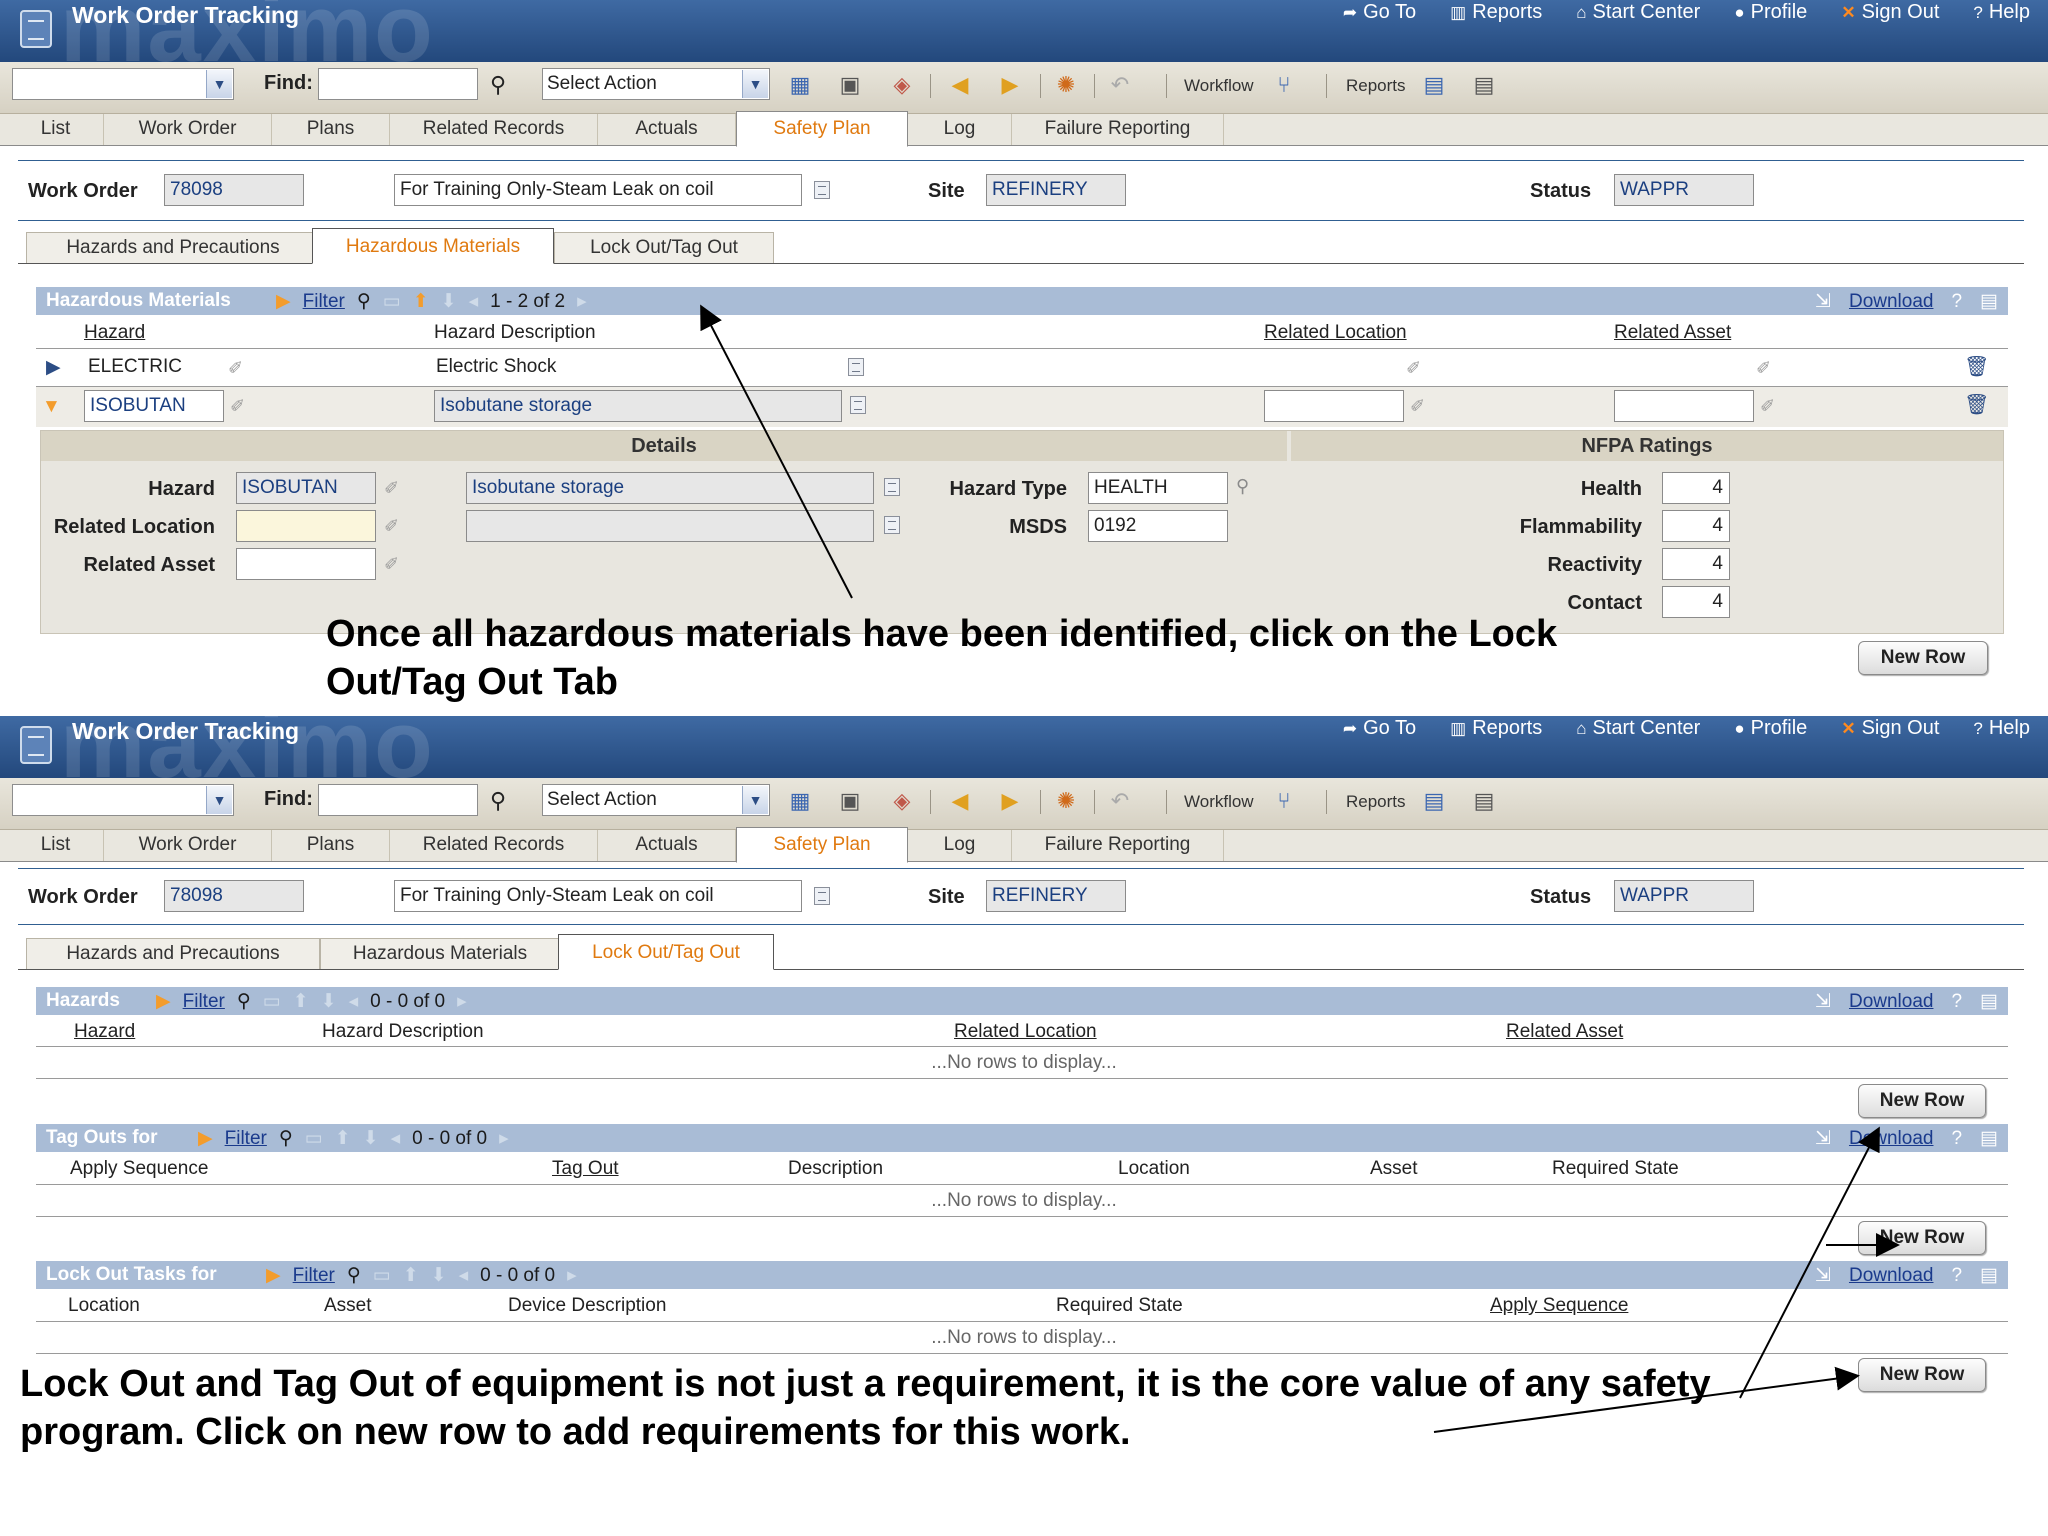 The height and width of the screenshot is (1536, 2048). What do you see at coordinates (306, 526) in the screenshot?
I see `detail-related-location-field` at bounding box center [306, 526].